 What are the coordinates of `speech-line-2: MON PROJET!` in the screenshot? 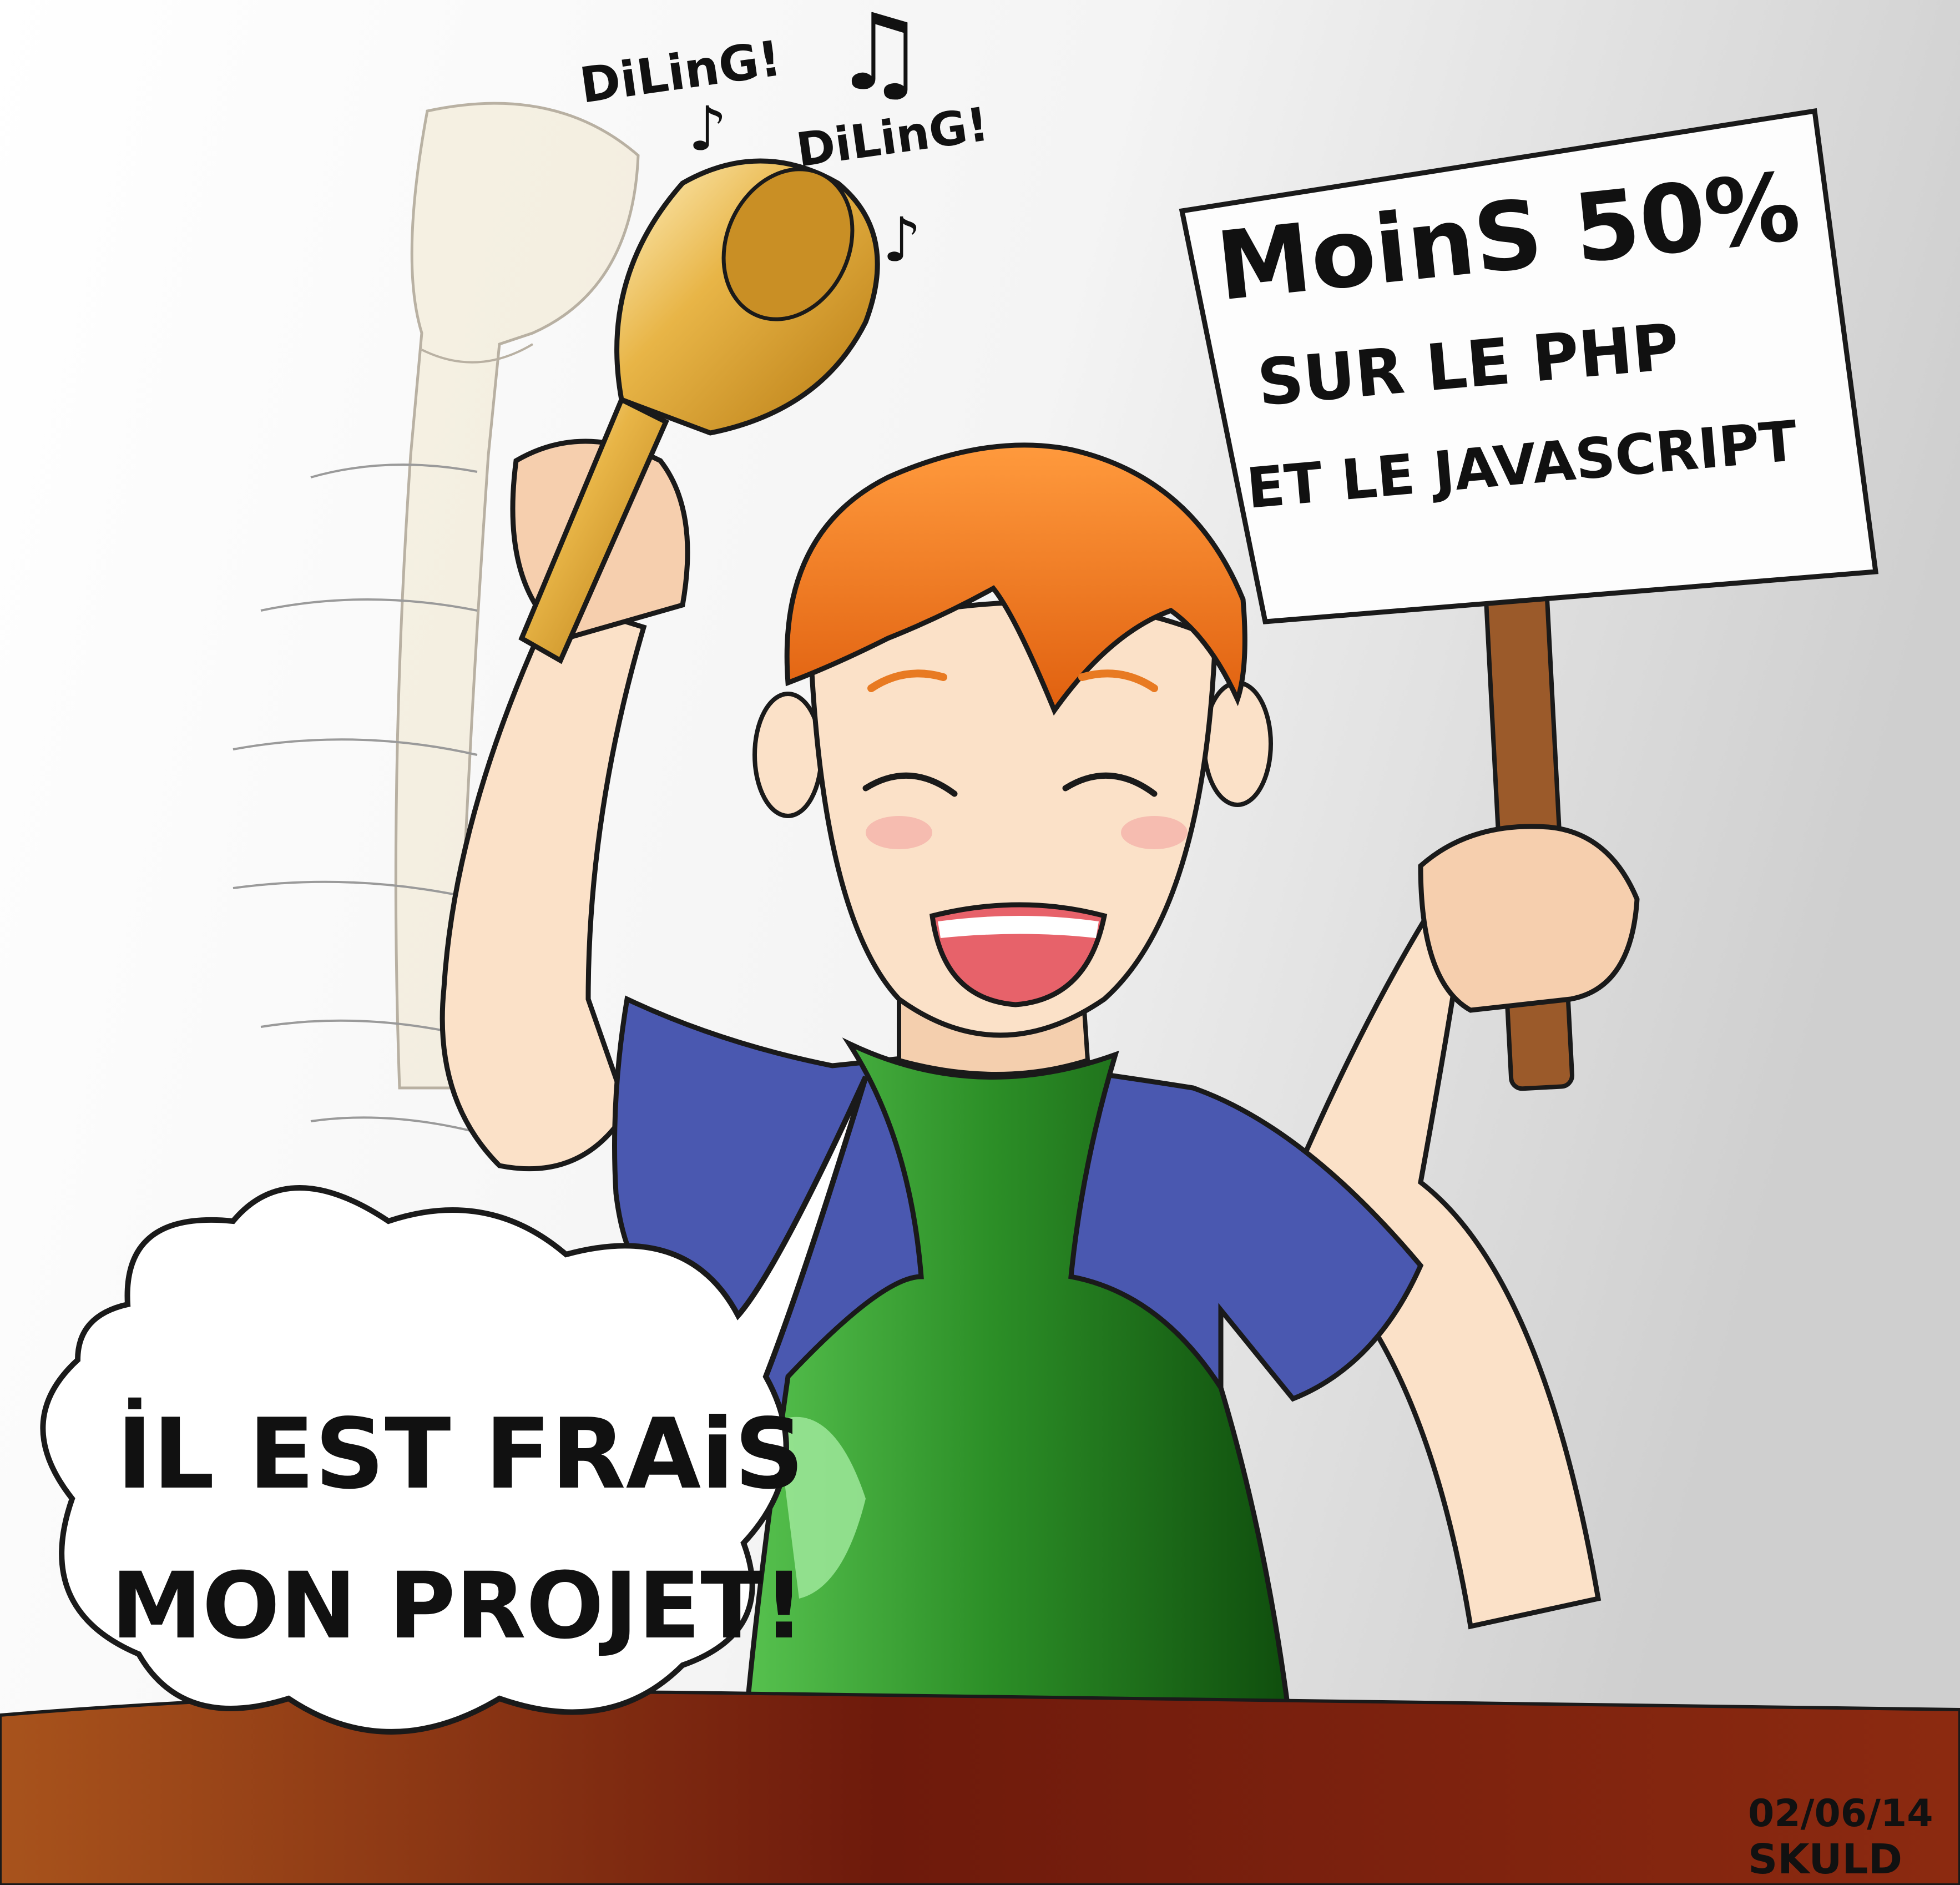 It's located at (458, 1606).